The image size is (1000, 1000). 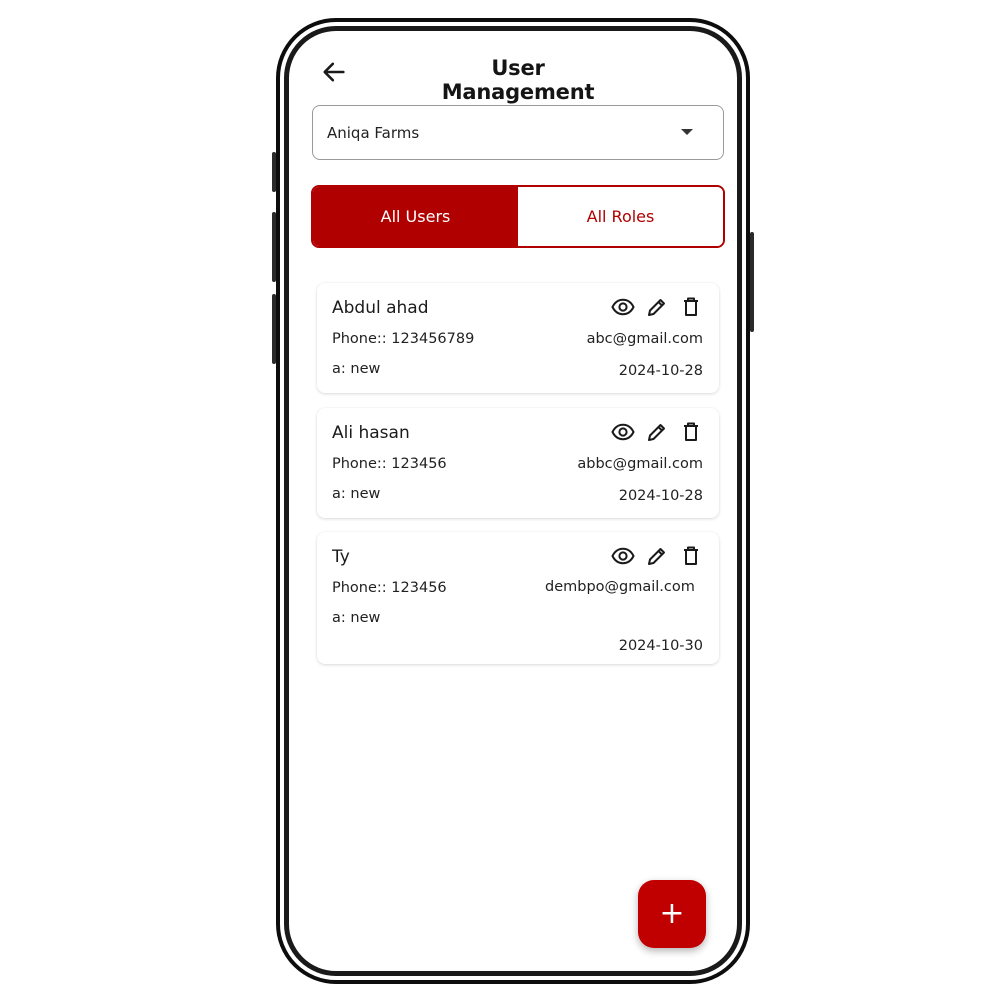 I want to click on user-email: abbc@gmail.com, so click(x=640, y=464).